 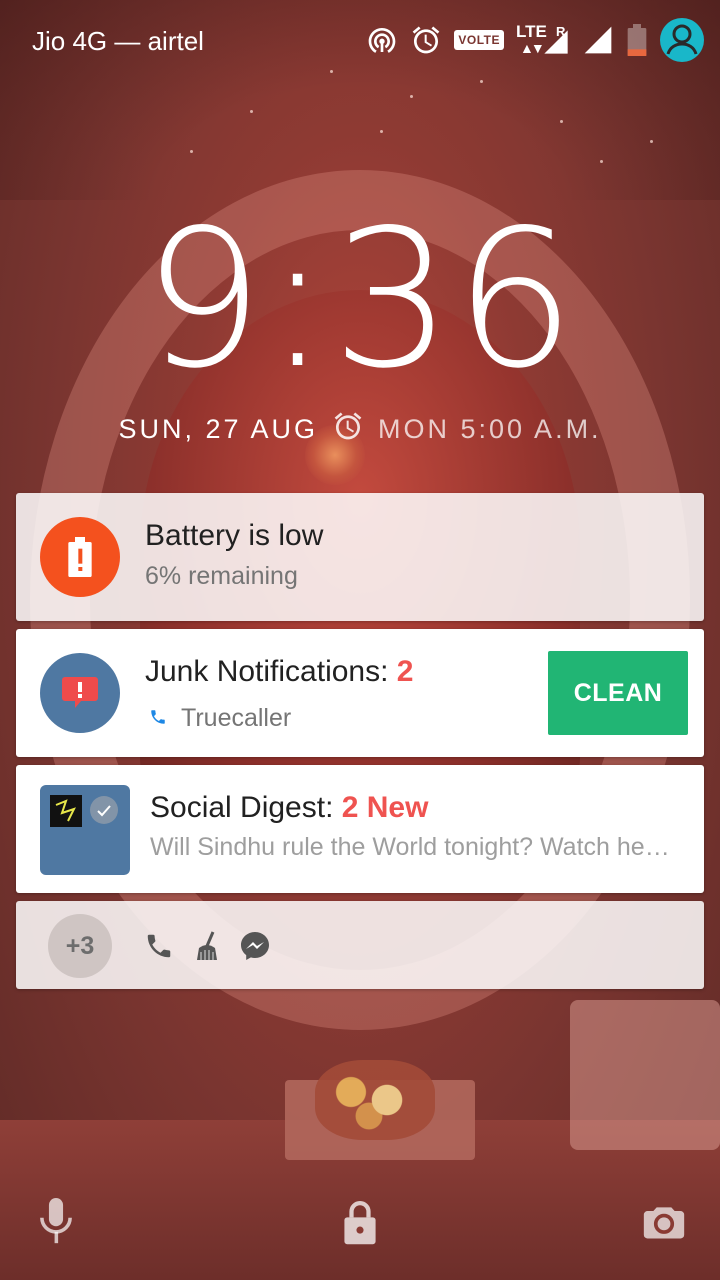 I want to click on notification-overflow-row: +3, so click(x=360, y=945).